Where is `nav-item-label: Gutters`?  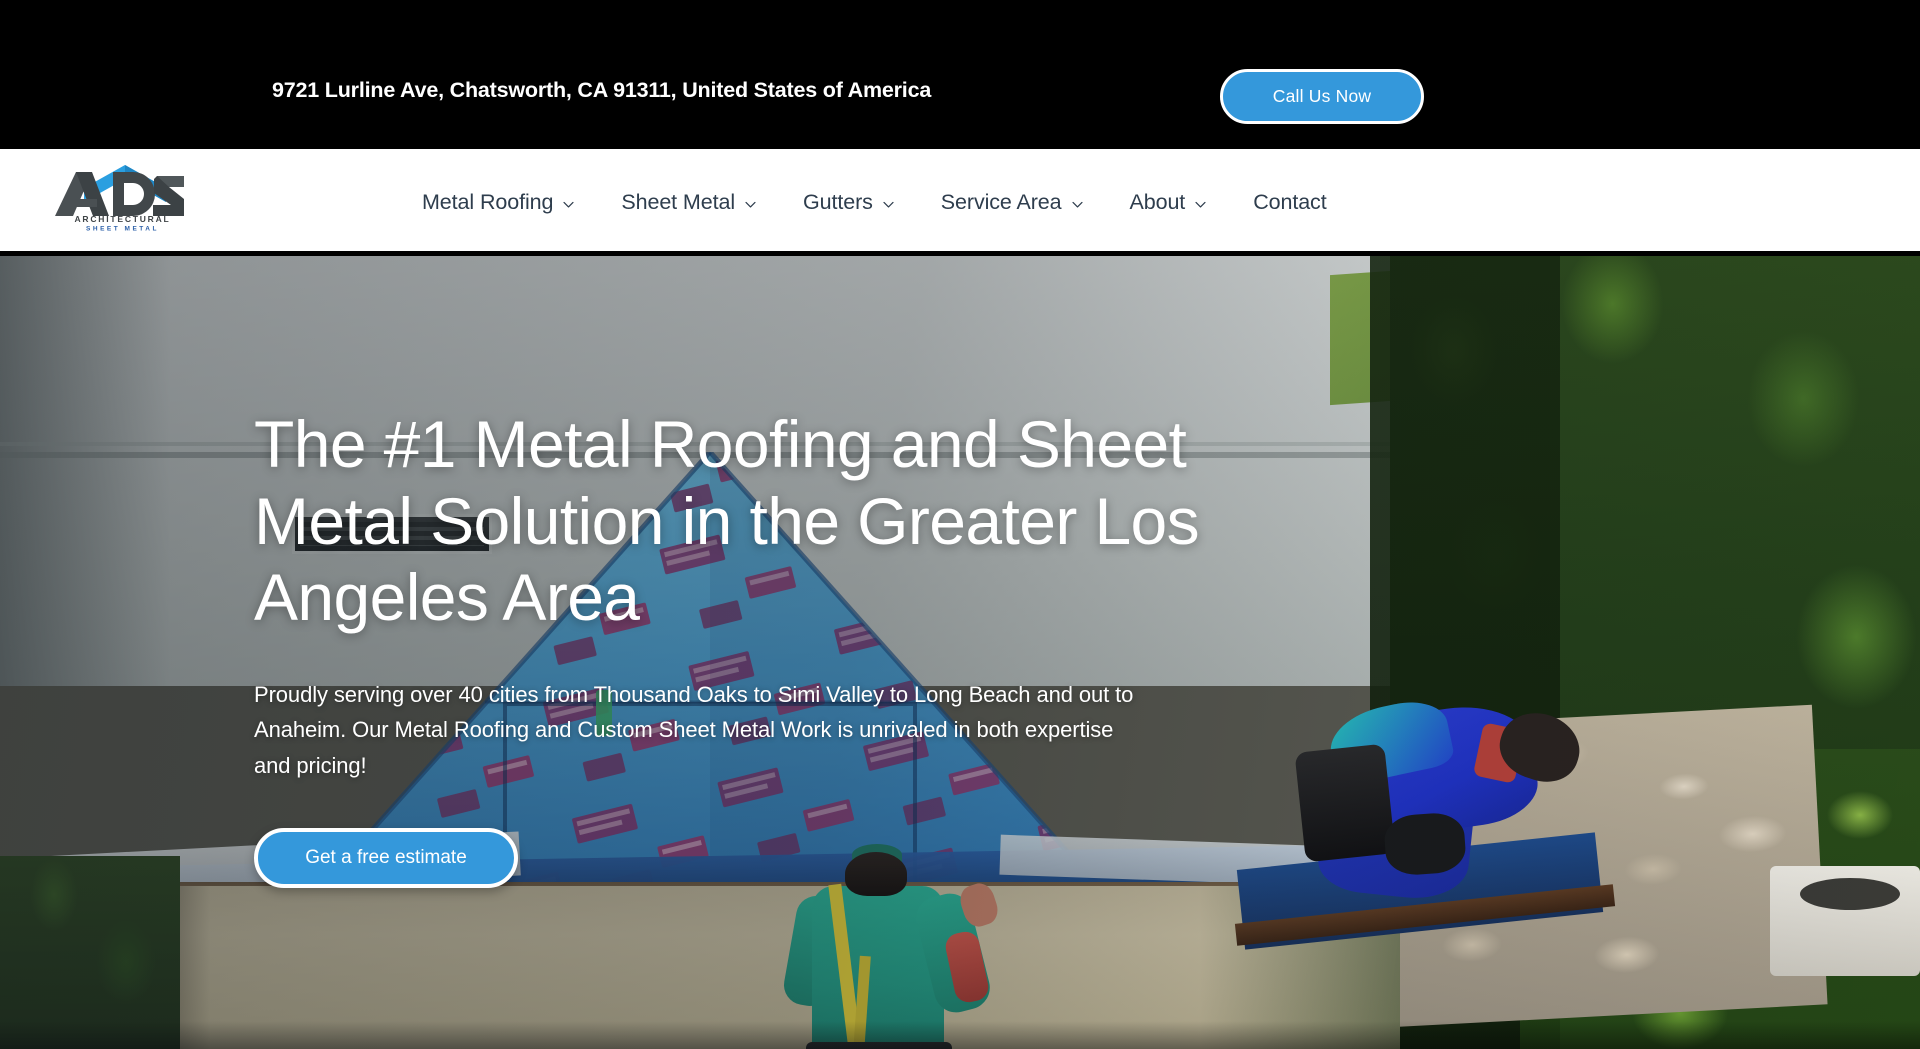 nav-item-label: Gutters is located at coordinates (838, 202).